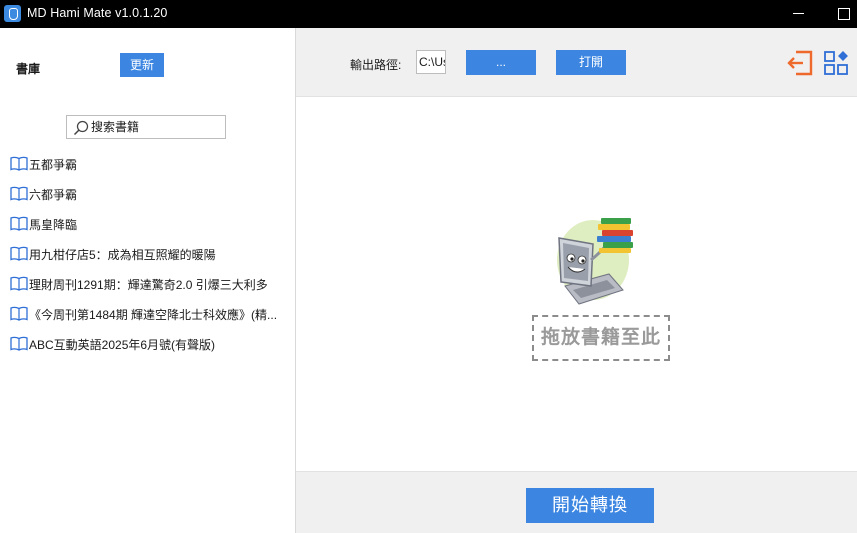 The height and width of the screenshot is (533, 857). What do you see at coordinates (12, 13) in the screenshot?
I see `app-logo-icon` at bounding box center [12, 13].